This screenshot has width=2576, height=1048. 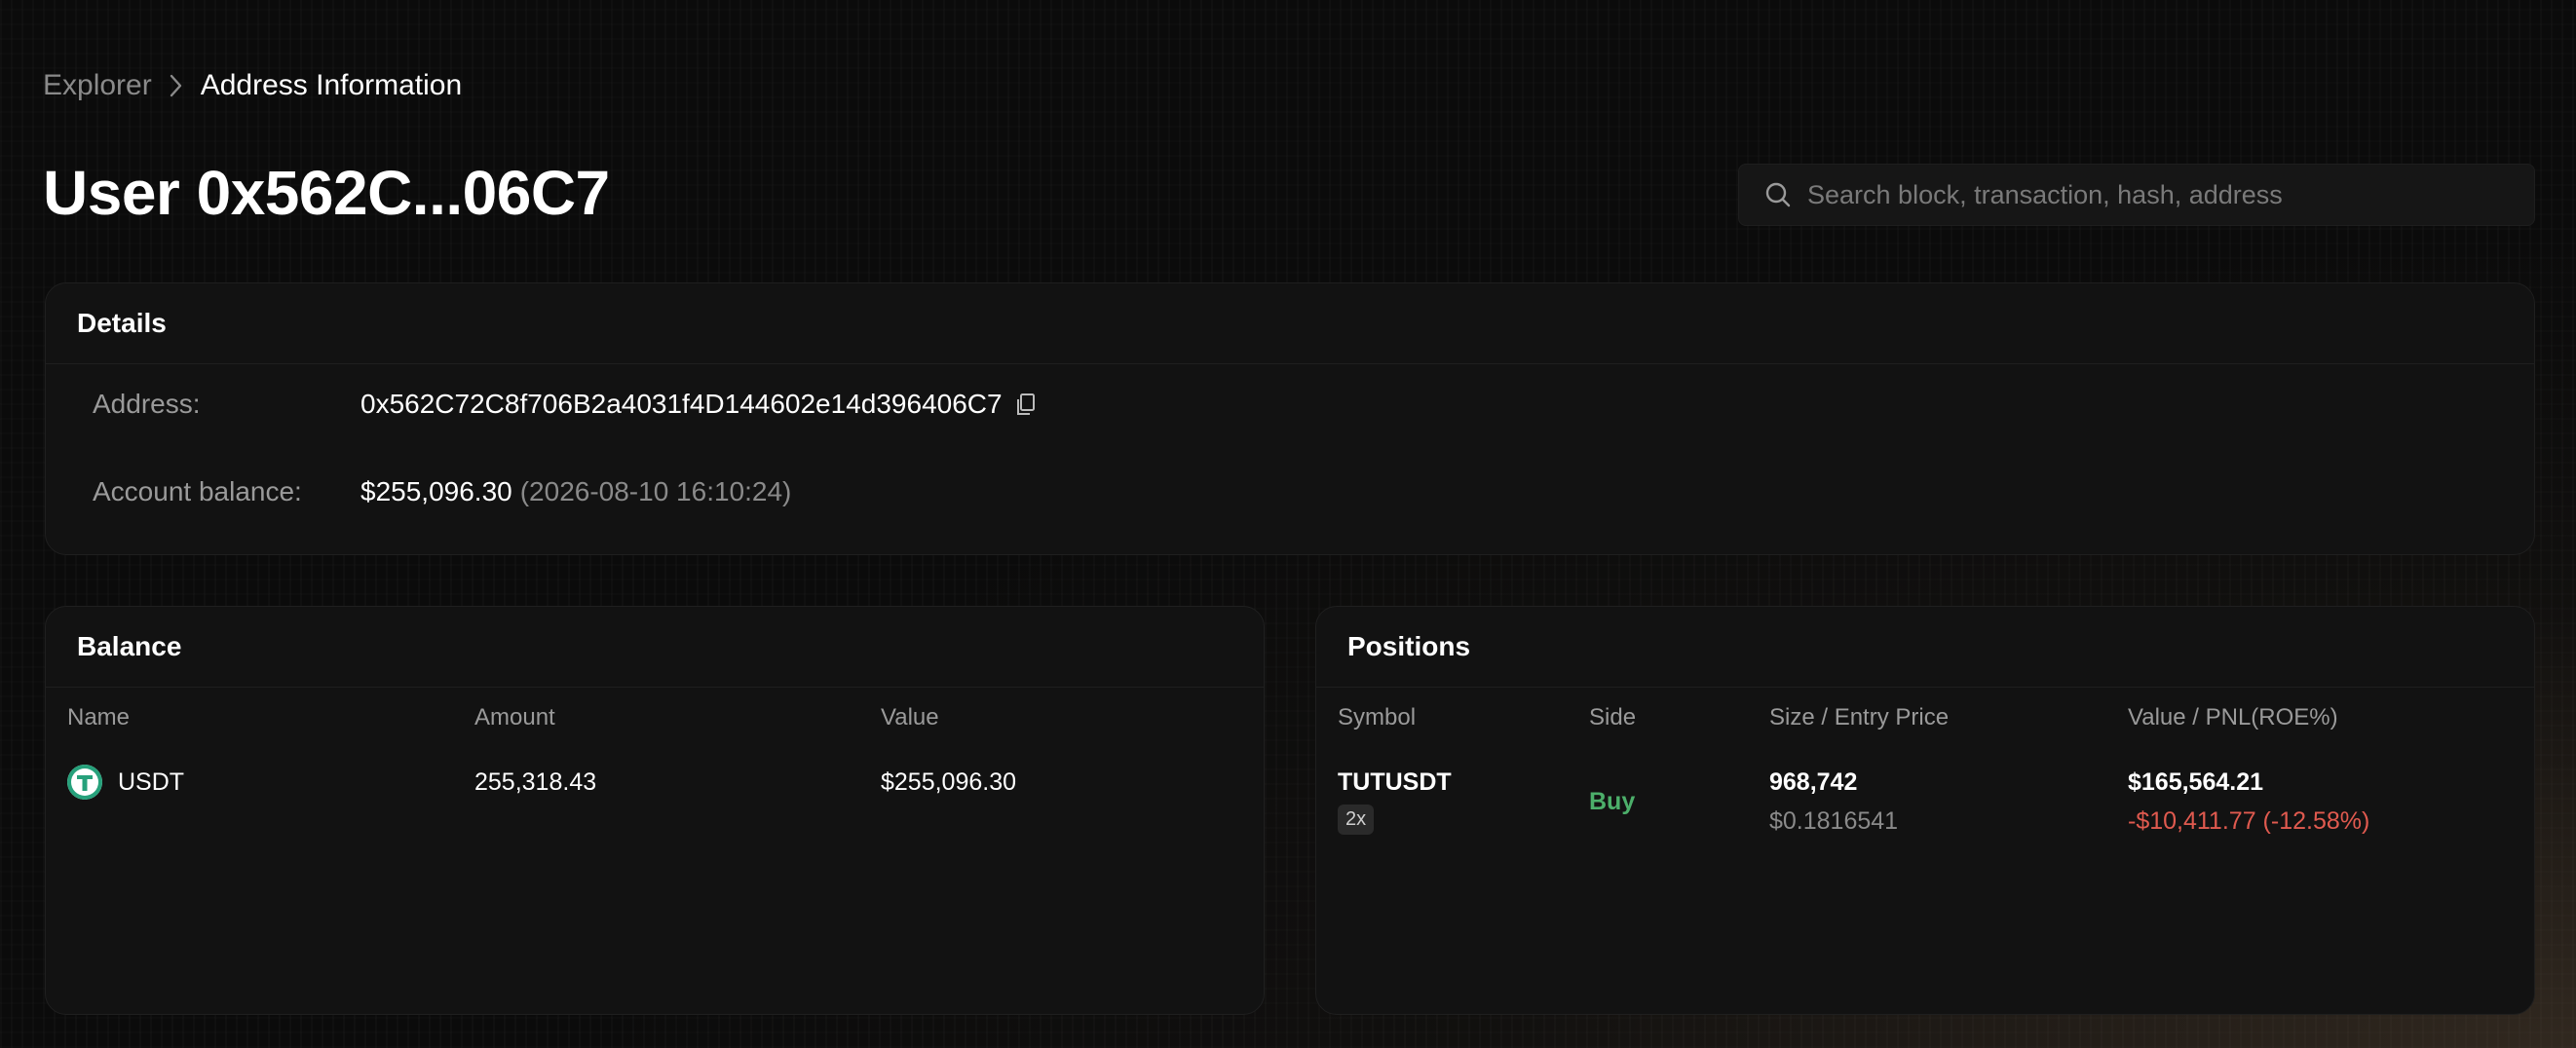 What do you see at coordinates (655, 648) in the screenshot?
I see `balance-title: Balance` at bounding box center [655, 648].